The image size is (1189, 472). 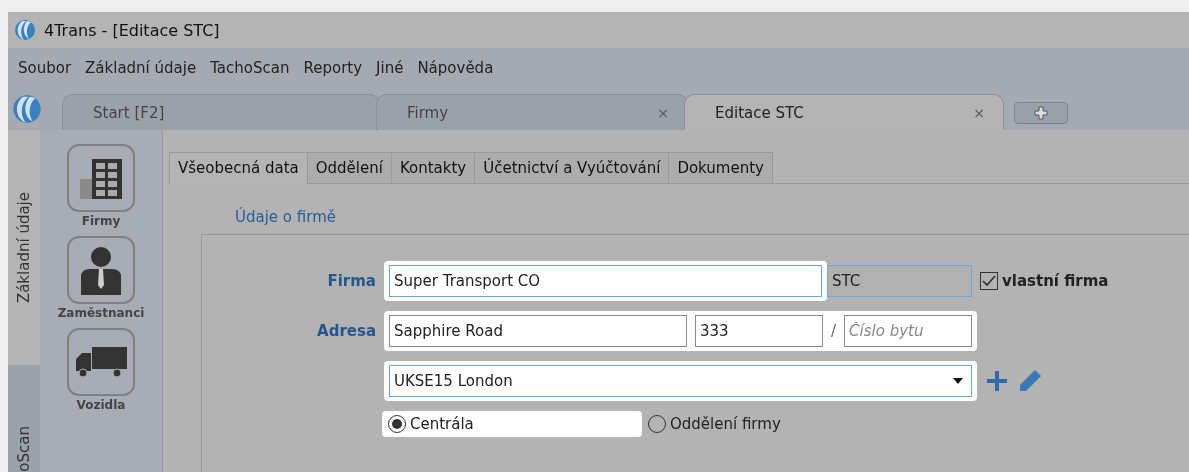 I want to click on checkbox-label: vlastní firma, so click(x=1055, y=281).